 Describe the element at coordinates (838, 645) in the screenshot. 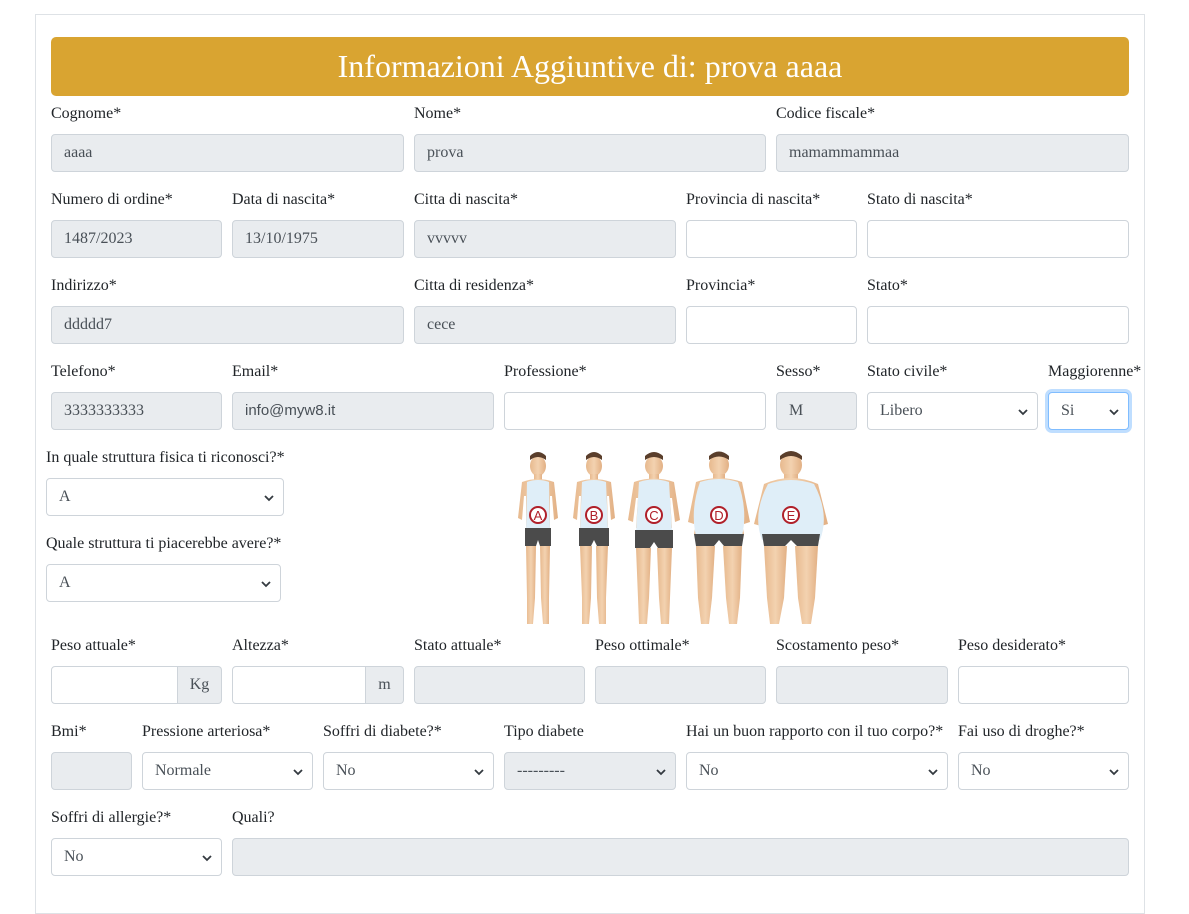

I see `scostamento-peso-label: Scostamento peso*` at that location.